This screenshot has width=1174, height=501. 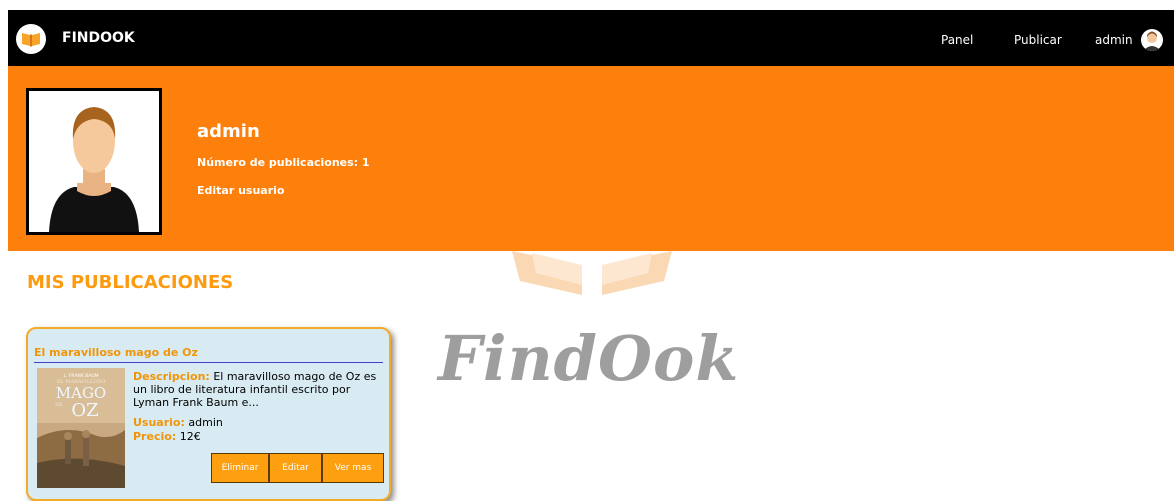 I want to click on user-avatar-icon, so click(x=1152, y=40).